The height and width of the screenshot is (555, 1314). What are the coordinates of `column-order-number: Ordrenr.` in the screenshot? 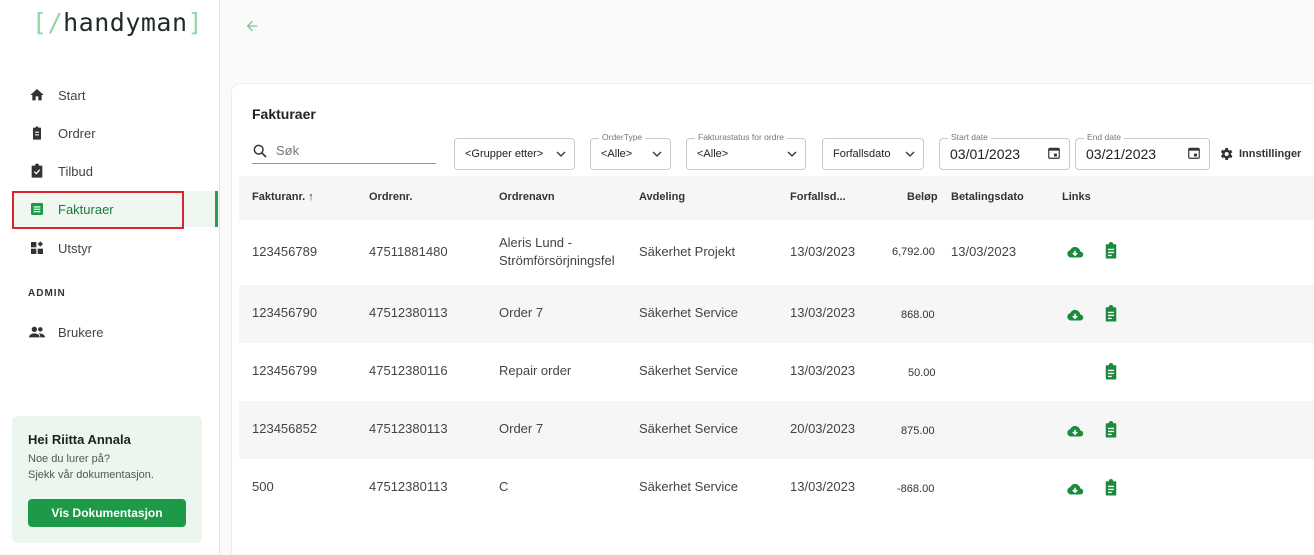 It's located at (390, 197).